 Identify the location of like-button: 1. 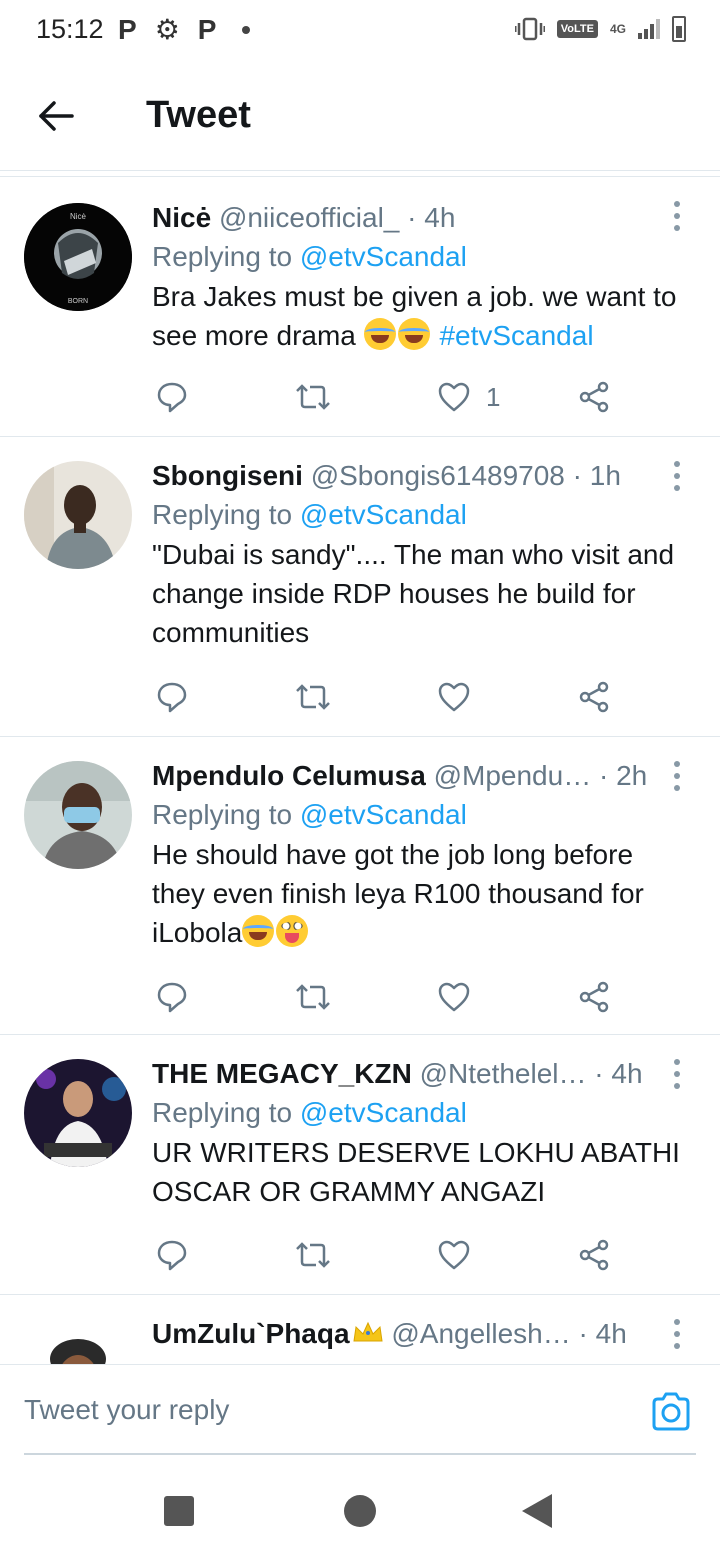
(469, 397).